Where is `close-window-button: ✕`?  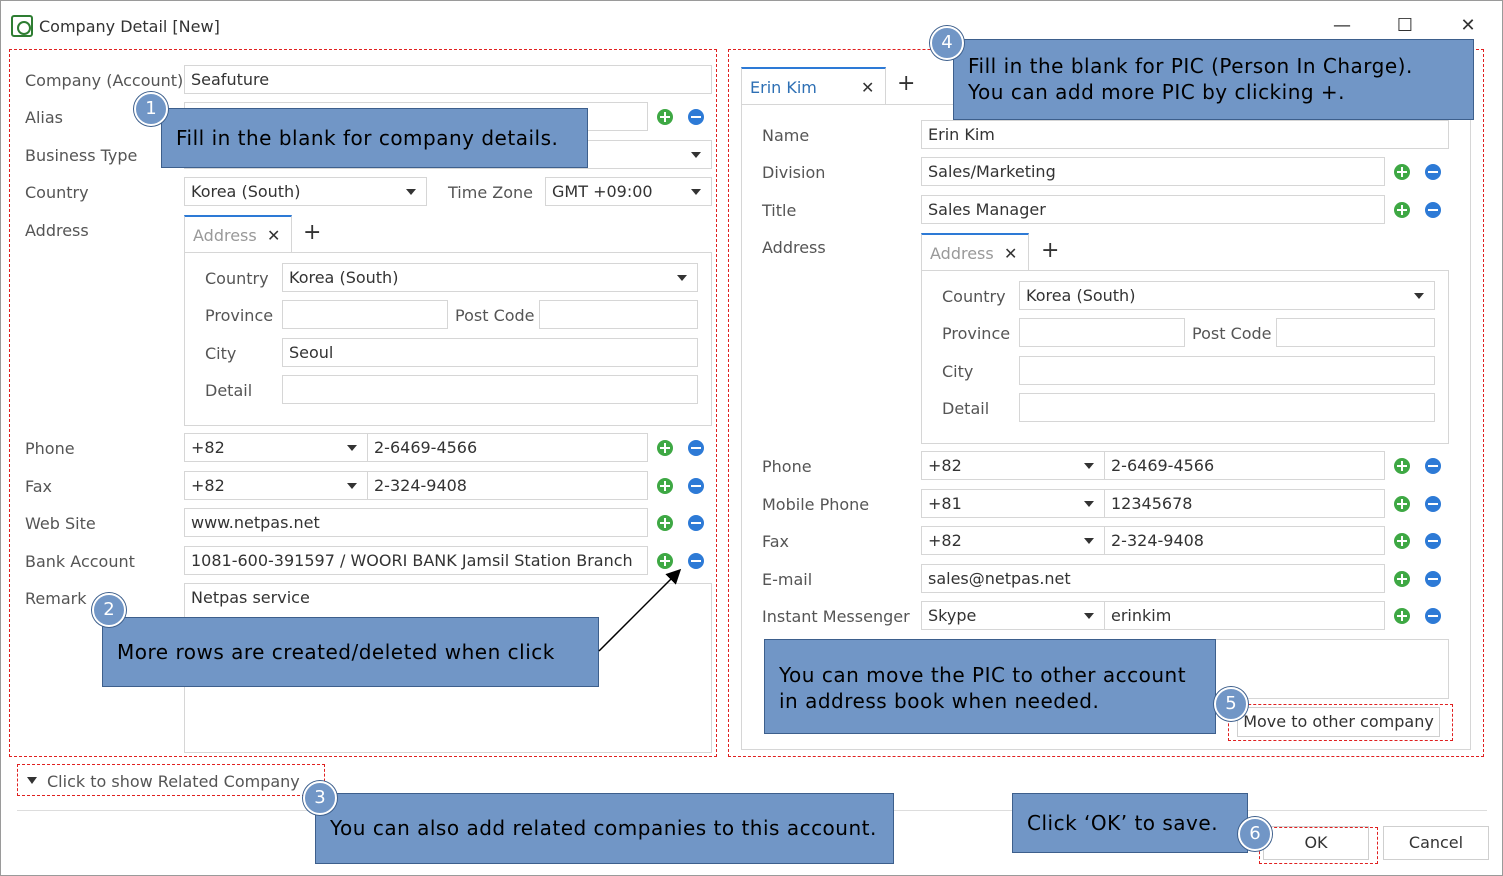 close-window-button: ✕ is located at coordinates (1468, 26).